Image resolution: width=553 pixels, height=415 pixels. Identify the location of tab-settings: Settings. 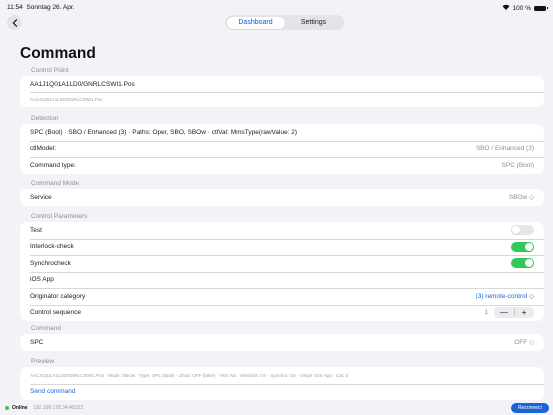
(314, 23).